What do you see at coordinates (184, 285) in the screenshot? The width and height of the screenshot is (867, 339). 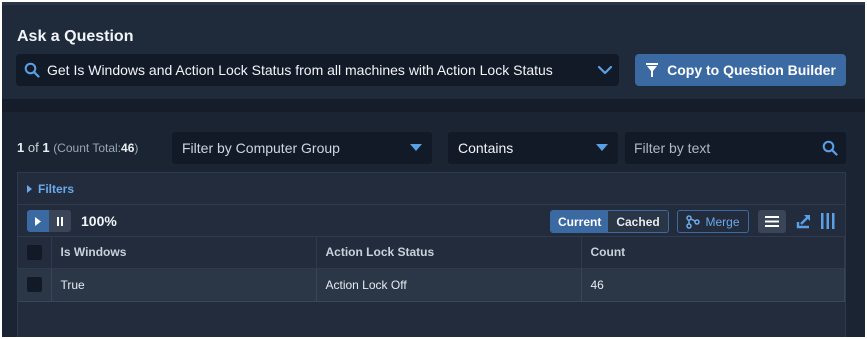 I see `cell-is-windows: True` at bounding box center [184, 285].